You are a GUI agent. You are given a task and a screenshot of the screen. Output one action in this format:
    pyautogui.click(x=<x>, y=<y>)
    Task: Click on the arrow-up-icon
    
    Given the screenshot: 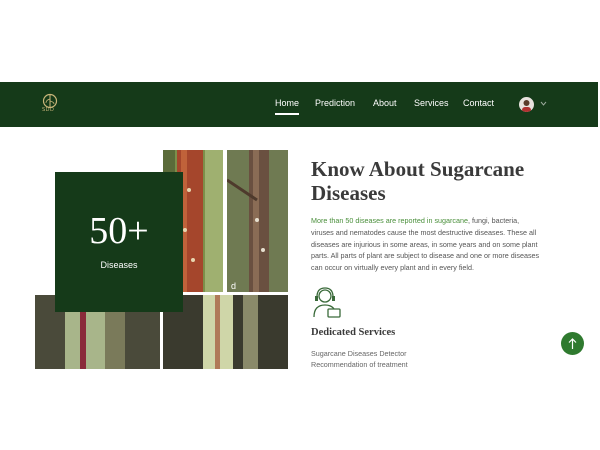 What is the action you would take?
    pyautogui.click(x=572, y=343)
    